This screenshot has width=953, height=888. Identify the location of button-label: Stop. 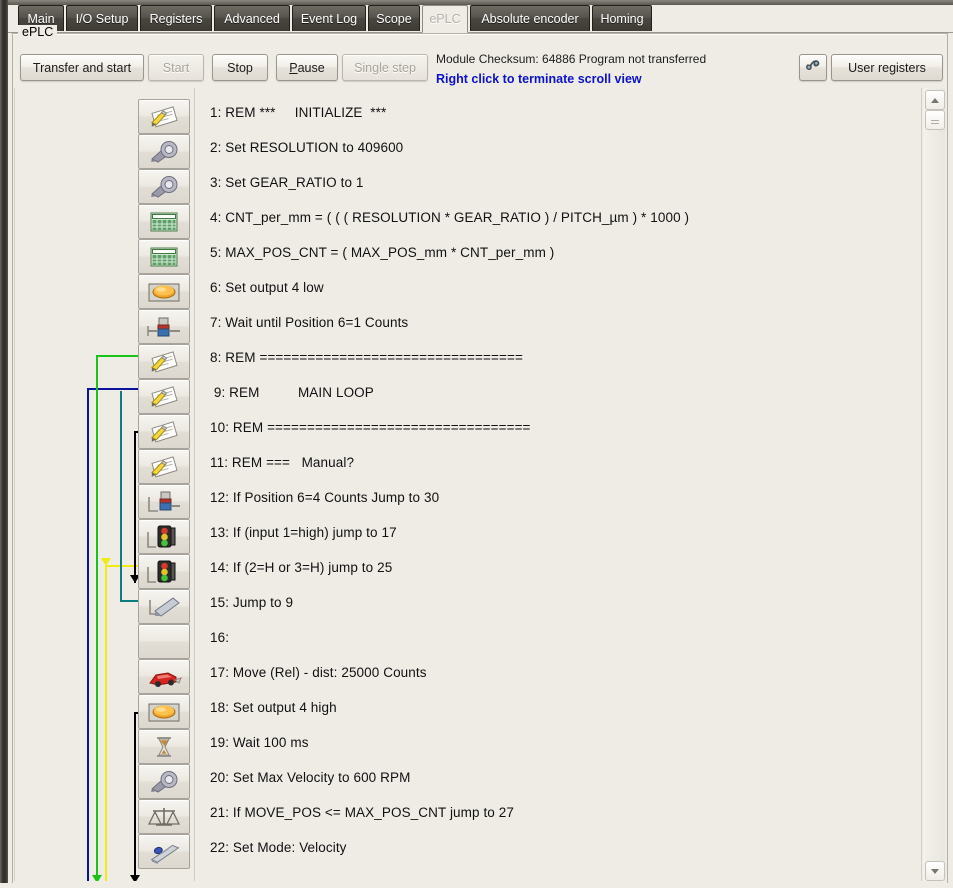
(240, 67).